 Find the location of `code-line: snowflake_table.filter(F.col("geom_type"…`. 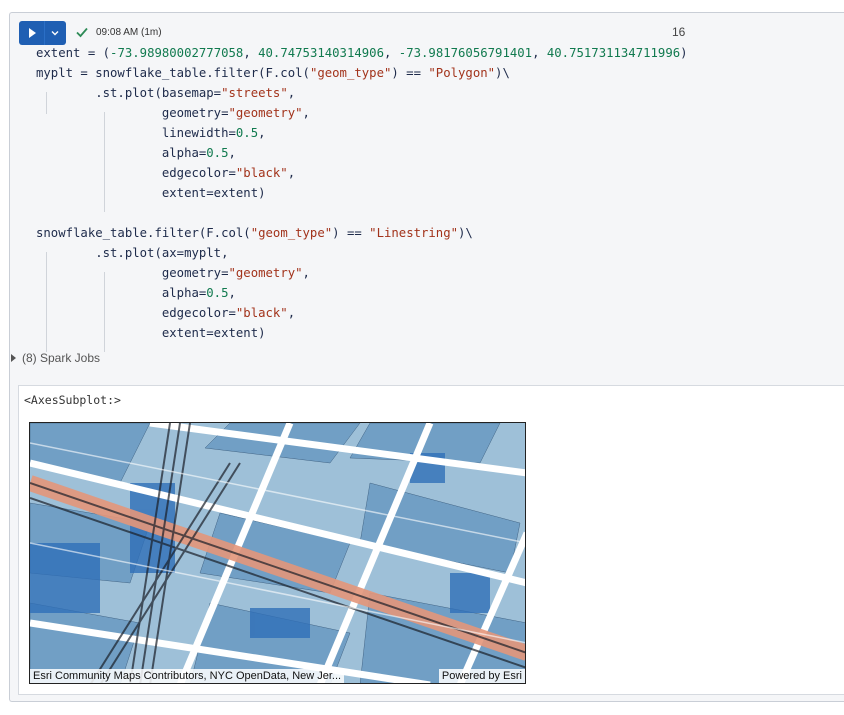

code-line: snowflake_table.filter(F.col("geom_type"… is located at coordinates (254, 233).